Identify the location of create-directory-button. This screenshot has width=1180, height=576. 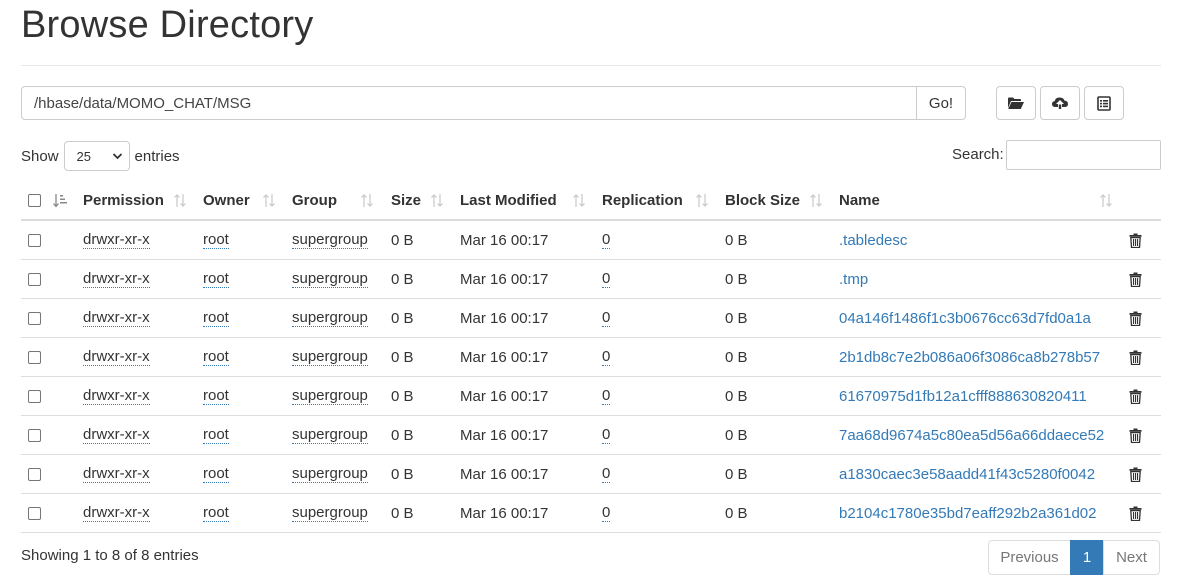
(1016, 103).